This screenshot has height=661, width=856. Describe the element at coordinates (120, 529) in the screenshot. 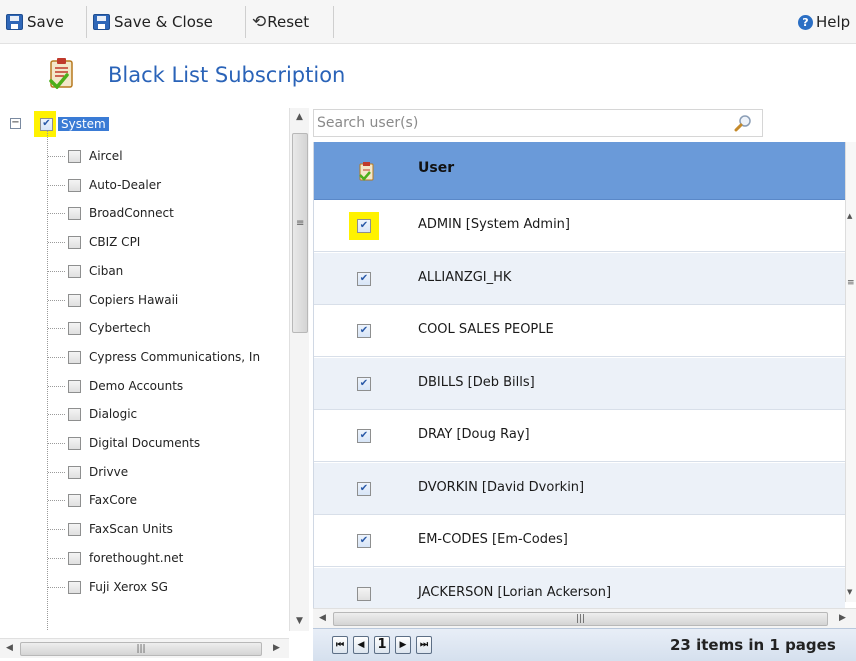

I see `tree-node: FaxScan Units` at that location.